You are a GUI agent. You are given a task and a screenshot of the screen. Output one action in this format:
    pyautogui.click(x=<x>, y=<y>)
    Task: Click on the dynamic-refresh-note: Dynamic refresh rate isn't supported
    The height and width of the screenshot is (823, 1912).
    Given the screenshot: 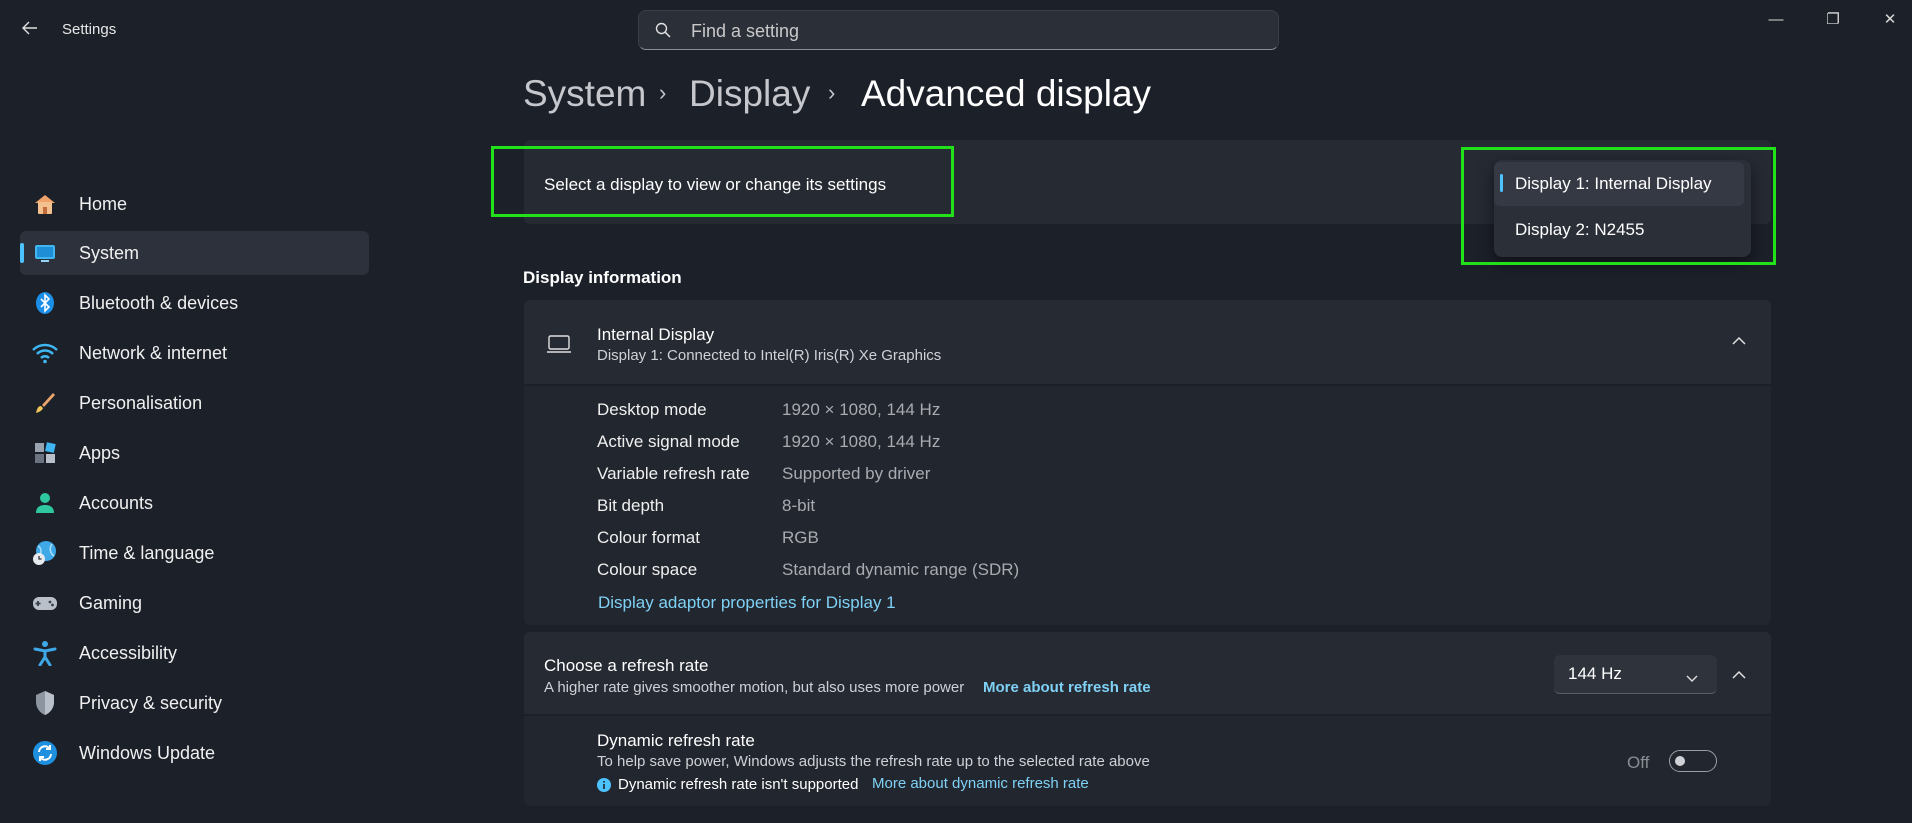 What is the action you would take?
    pyautogui.click(x=738, y=784)
    